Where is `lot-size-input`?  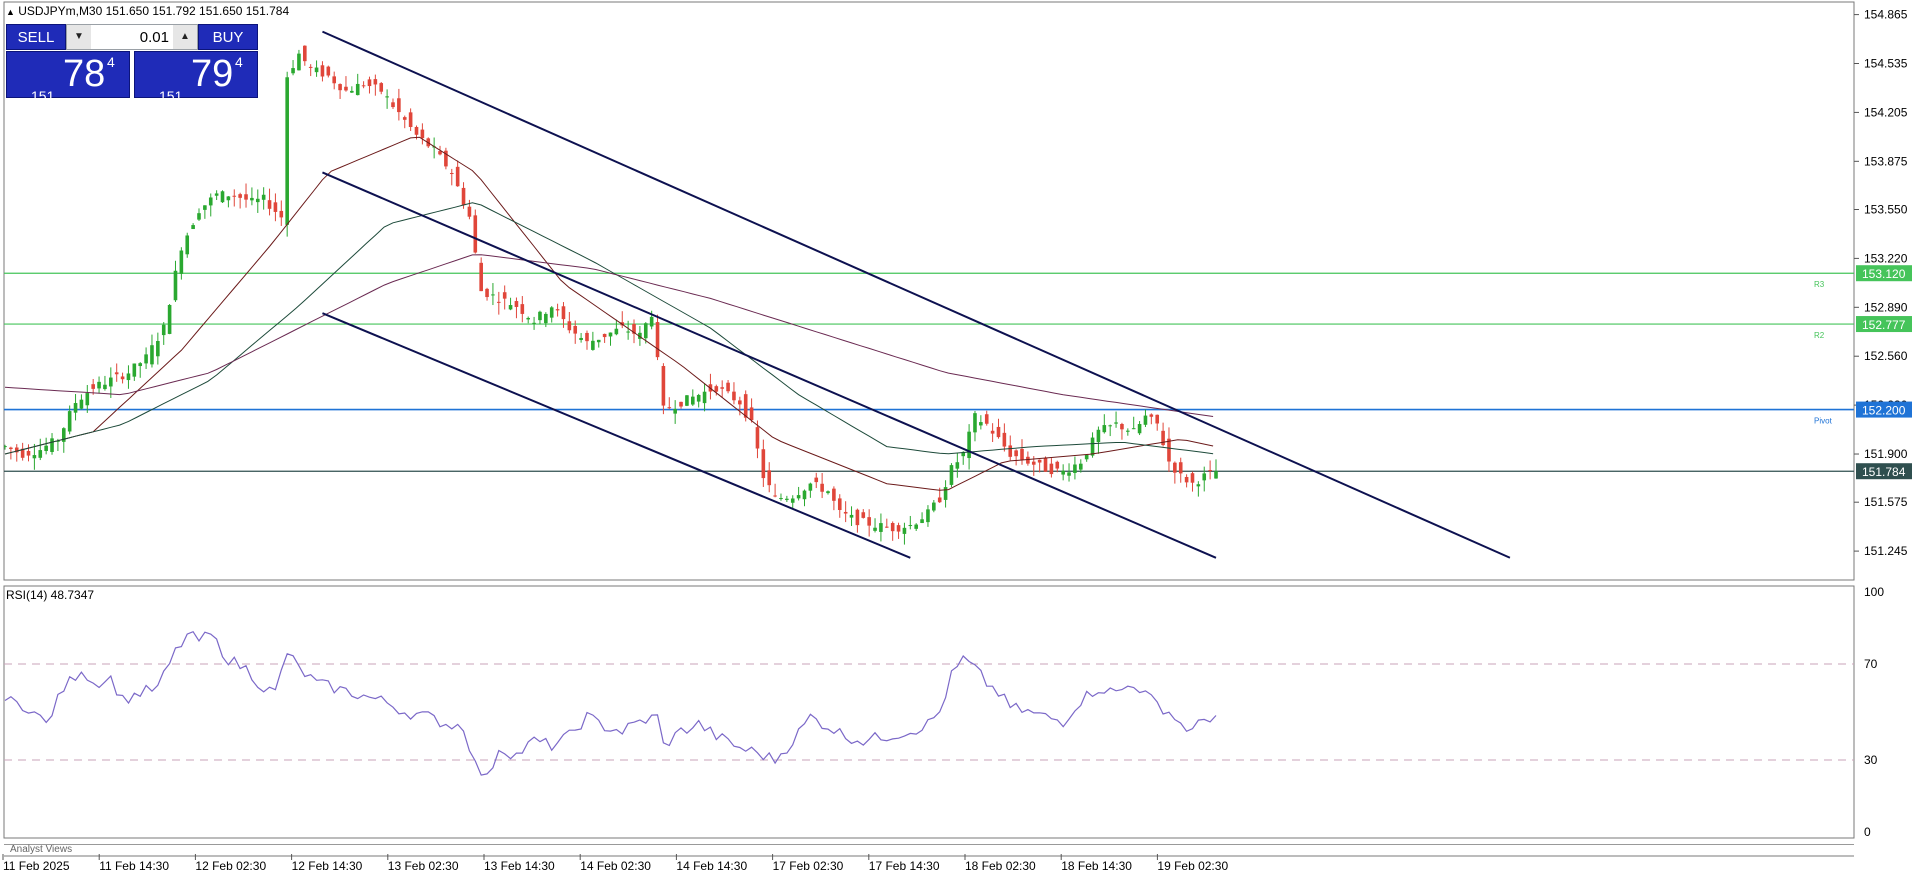 lot-size-input is located at coordinates (132, 37).